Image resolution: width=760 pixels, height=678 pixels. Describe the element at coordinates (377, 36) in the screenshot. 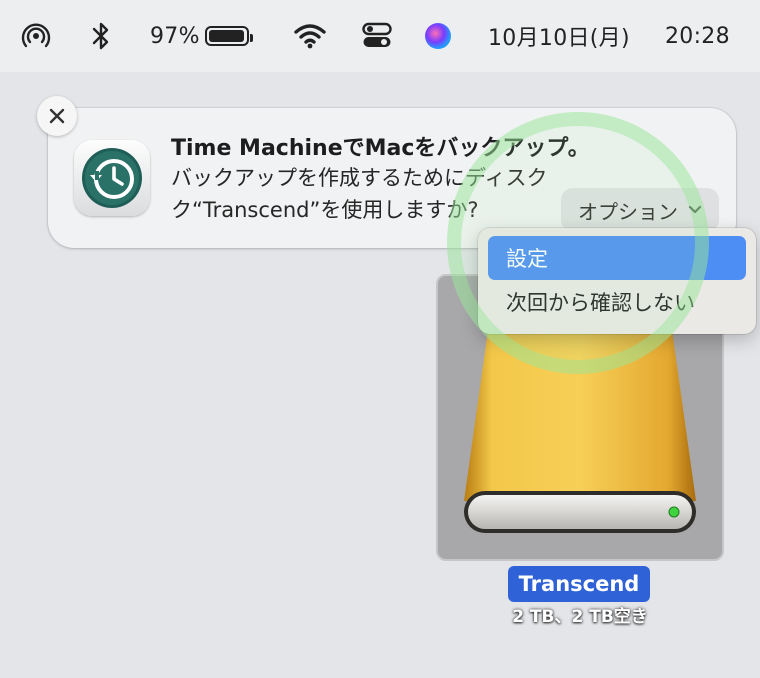

I see `control-center-icon` at that location.